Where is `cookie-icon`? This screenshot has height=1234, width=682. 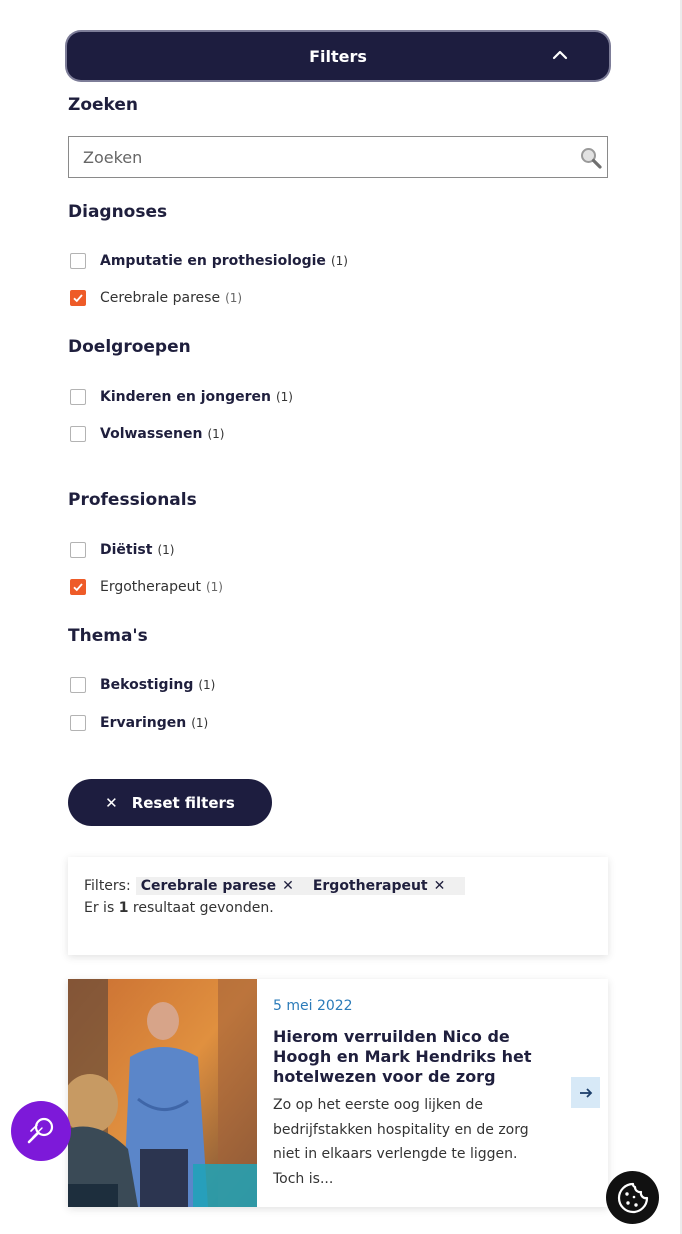 cookie-icon is located at coordinates (632, 1197).